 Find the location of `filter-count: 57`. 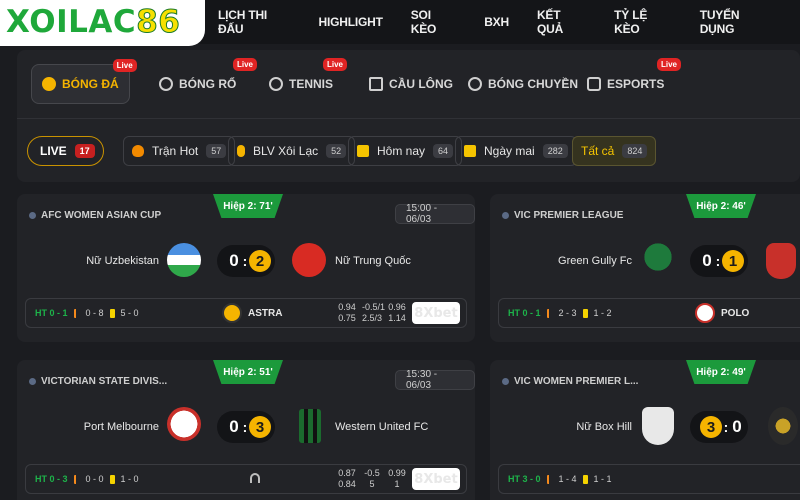

filter-count: 57 is located at coordinates (216, 151).